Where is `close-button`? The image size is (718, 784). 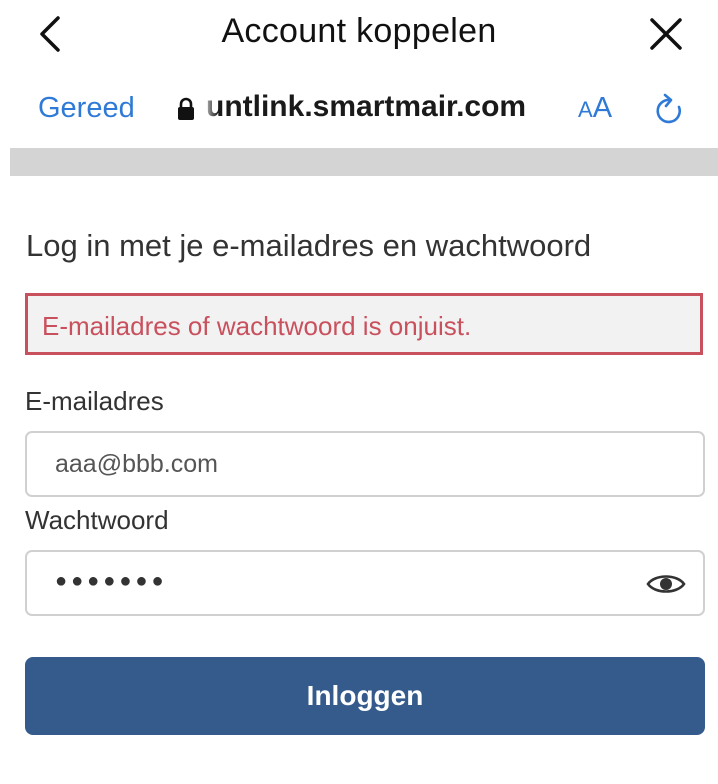 close-button is located at coordinates (666, 34).